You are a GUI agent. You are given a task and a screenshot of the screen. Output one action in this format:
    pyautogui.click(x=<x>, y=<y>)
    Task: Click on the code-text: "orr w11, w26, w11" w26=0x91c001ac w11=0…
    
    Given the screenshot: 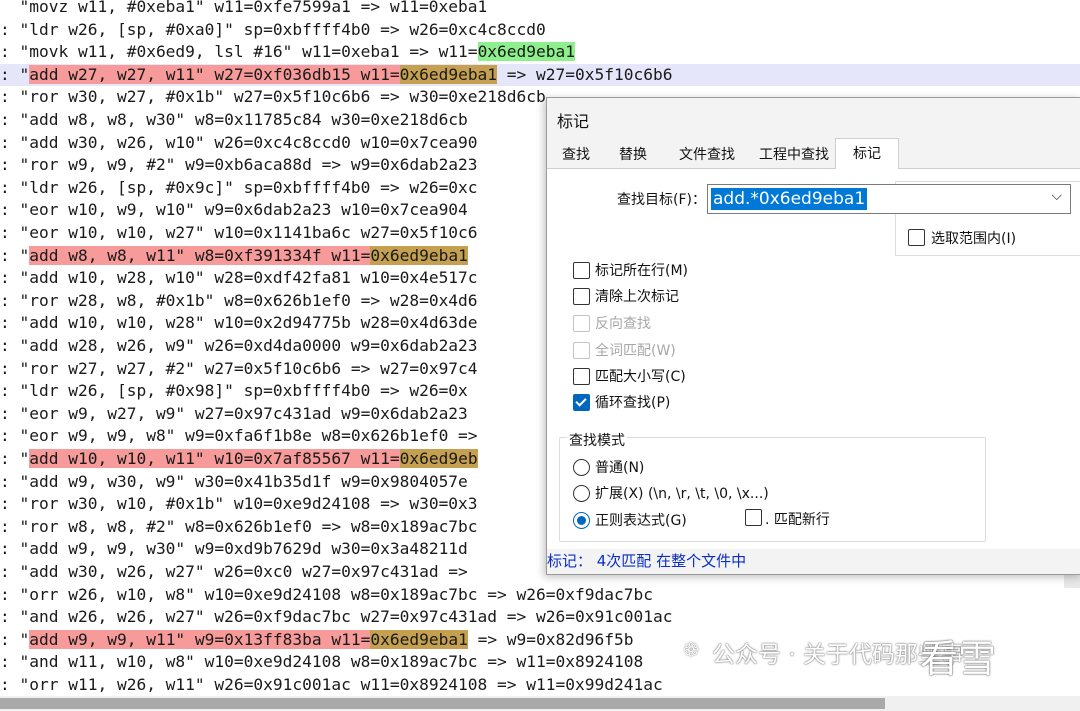 What is the action you would take?
    pyautogui.click(x=341, y=684)
    